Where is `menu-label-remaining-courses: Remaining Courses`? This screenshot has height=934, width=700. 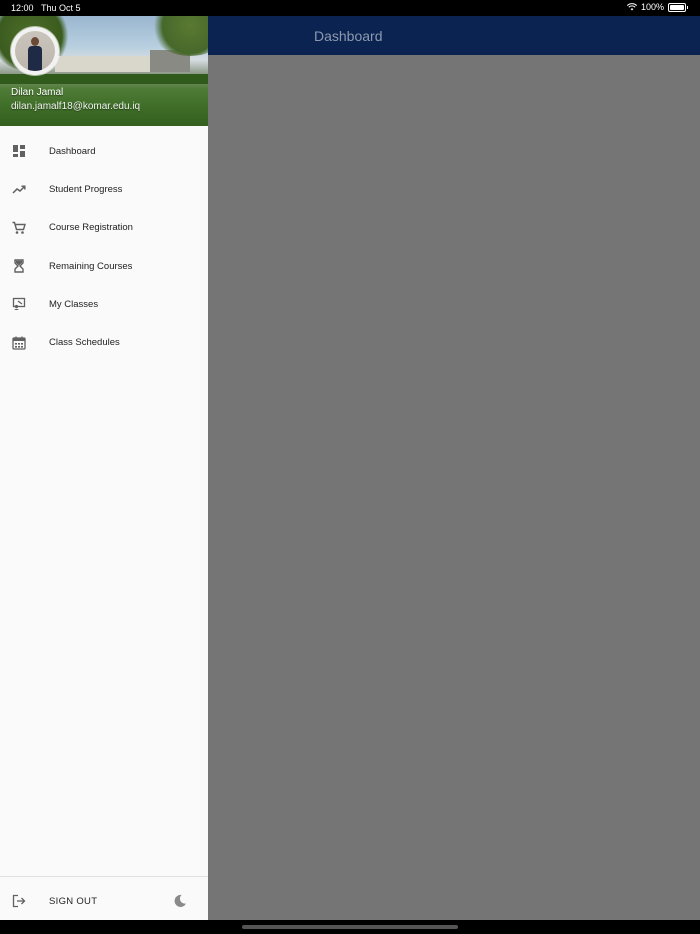
menu-label-remaining-courses: Remaining Courses is located at coordinates (91, 266).